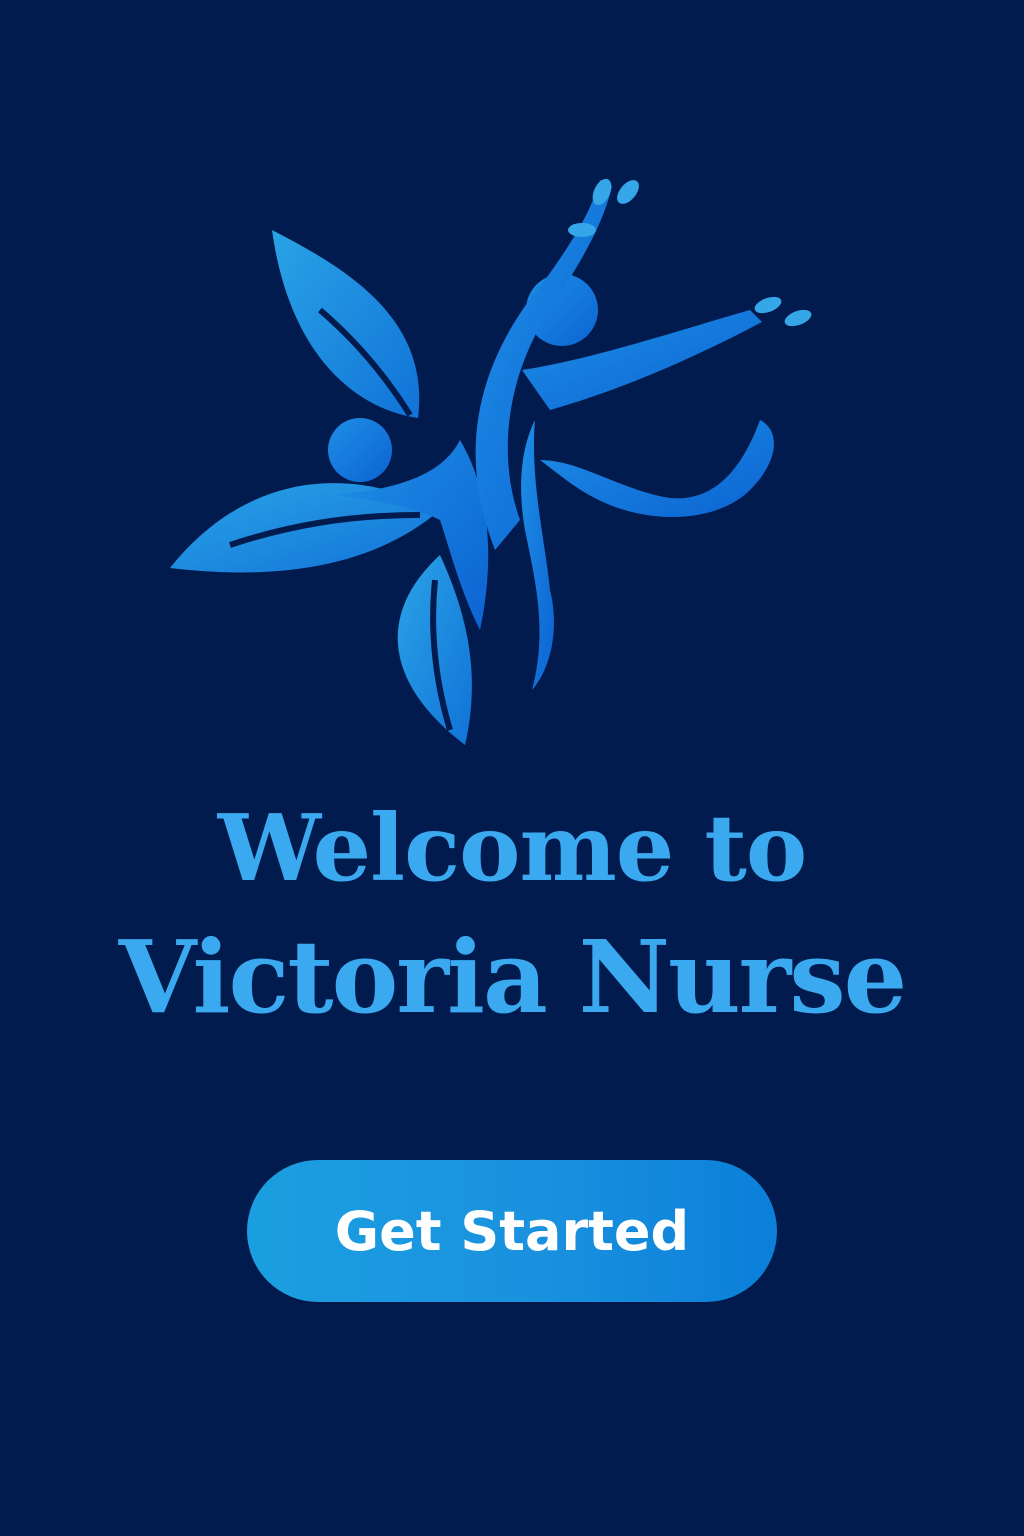 The image size is (1024, 1536). What do you see at coordinates (512, 1231) in the screenshot?
I see `get-started-button: Get Started` at bounding box center [512, 1231].